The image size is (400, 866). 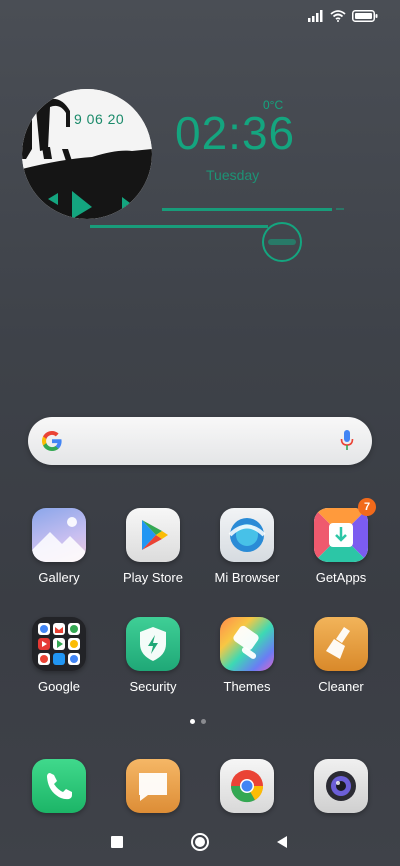 I want to click on battery-icon, so click(x=365, y=16).